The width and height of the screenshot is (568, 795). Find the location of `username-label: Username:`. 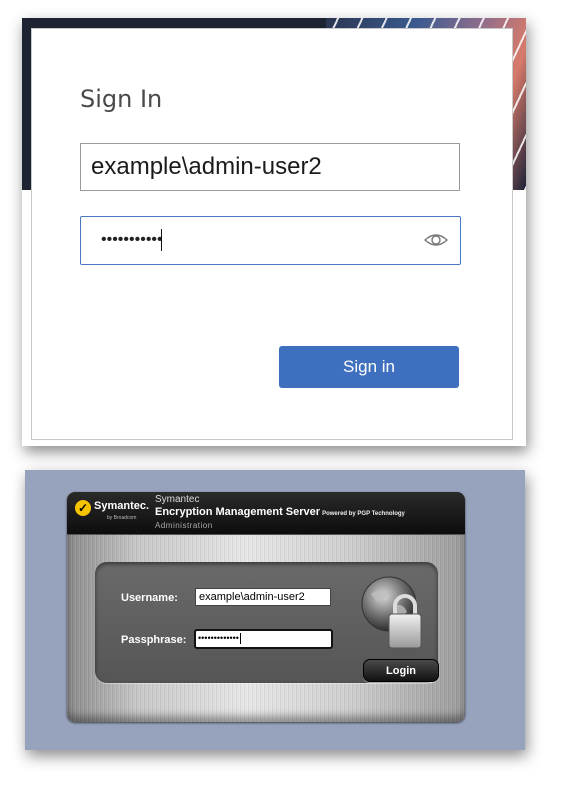

username-label: Username: is located at coordinates (149, 598).